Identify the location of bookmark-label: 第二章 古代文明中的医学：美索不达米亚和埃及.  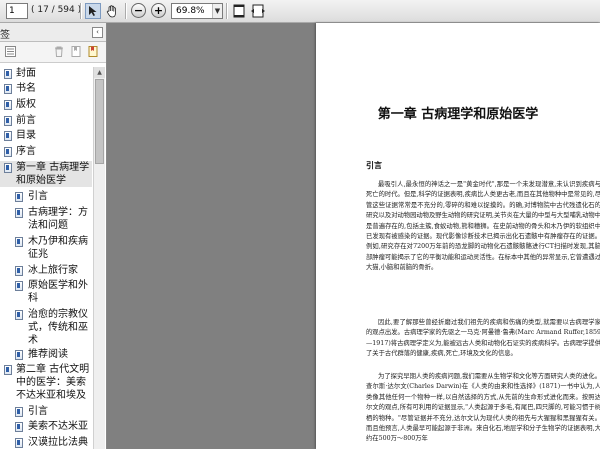
(53, 382).